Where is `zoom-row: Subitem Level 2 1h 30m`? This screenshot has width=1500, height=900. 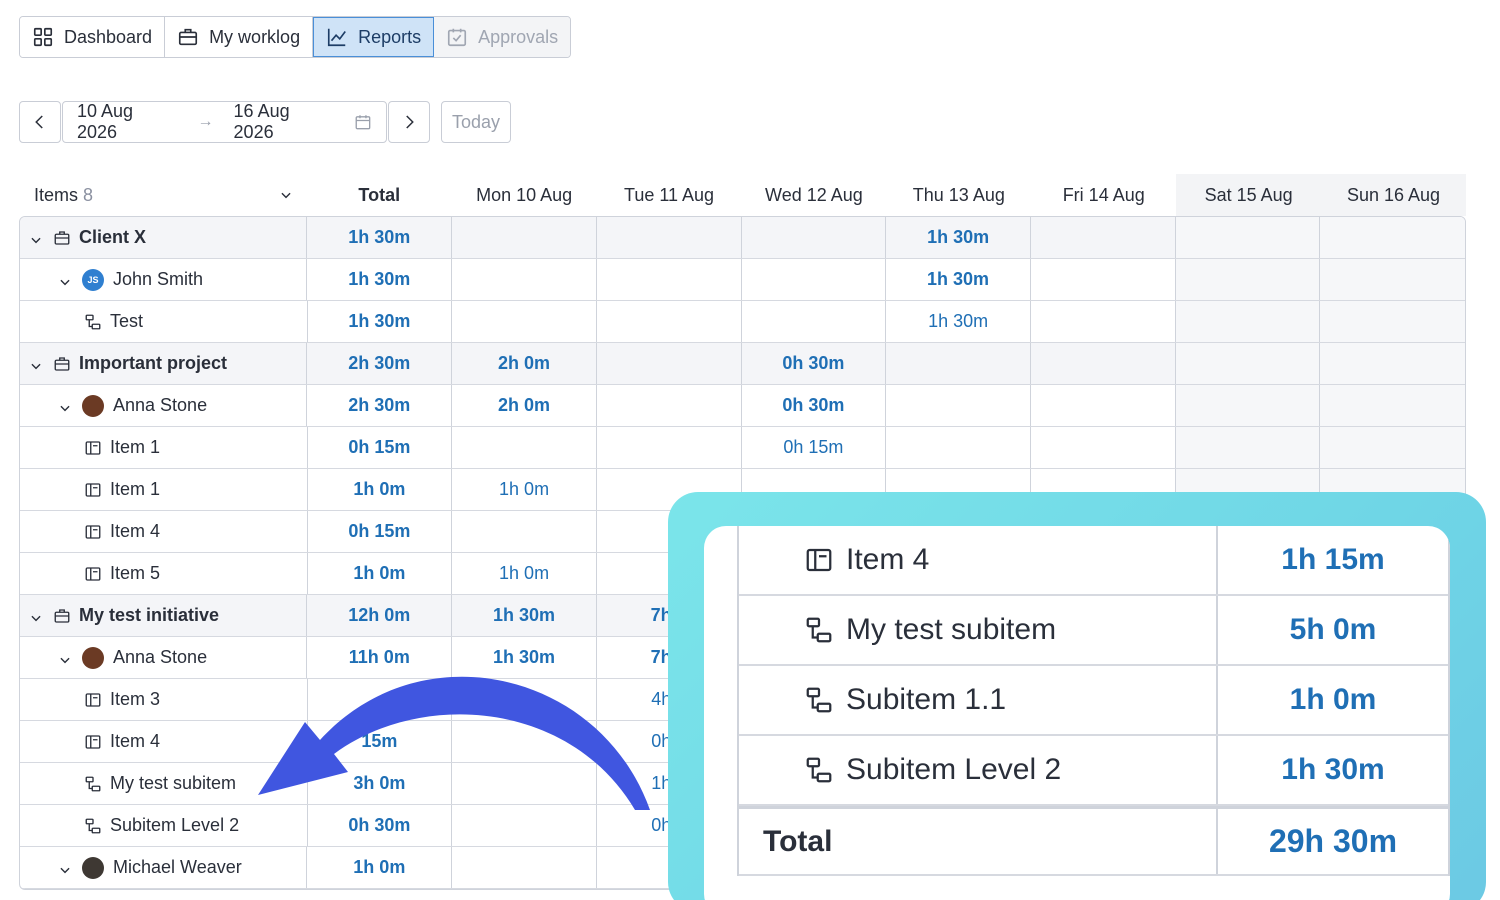 zoom-row: Subitem Level 2 1h 30m is located at coordinates (1093, 771).